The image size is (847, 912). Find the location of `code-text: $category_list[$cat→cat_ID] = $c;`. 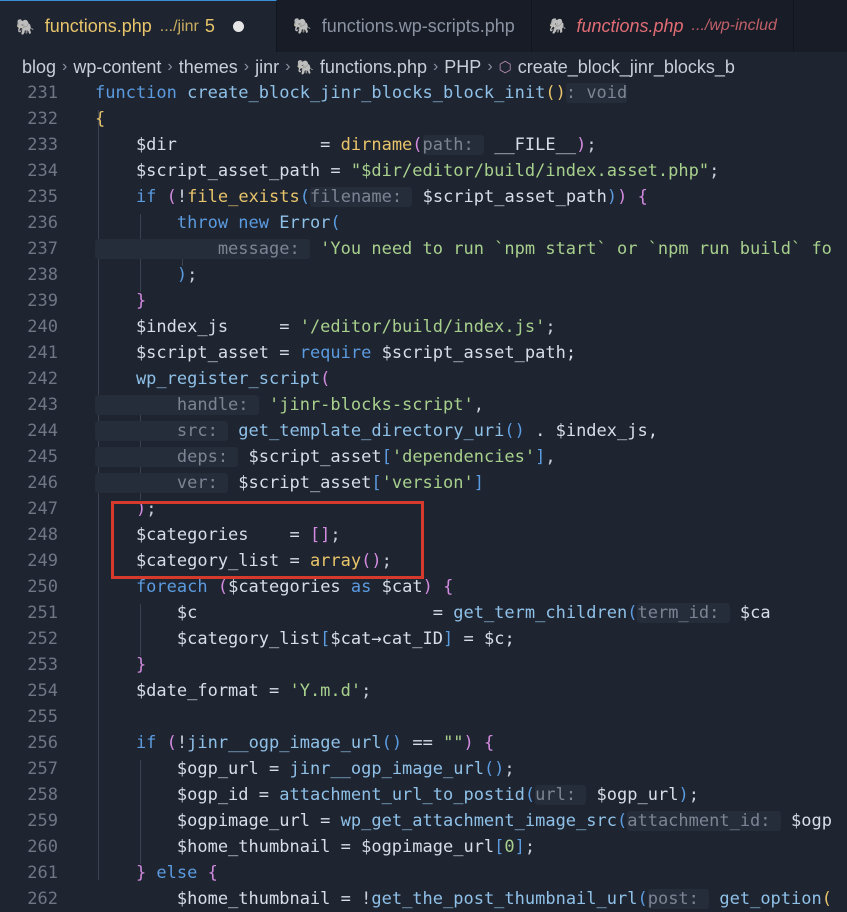

code-text: $category_list[$cat→cat_ID] = $c; is located at coordinates (305, 639).